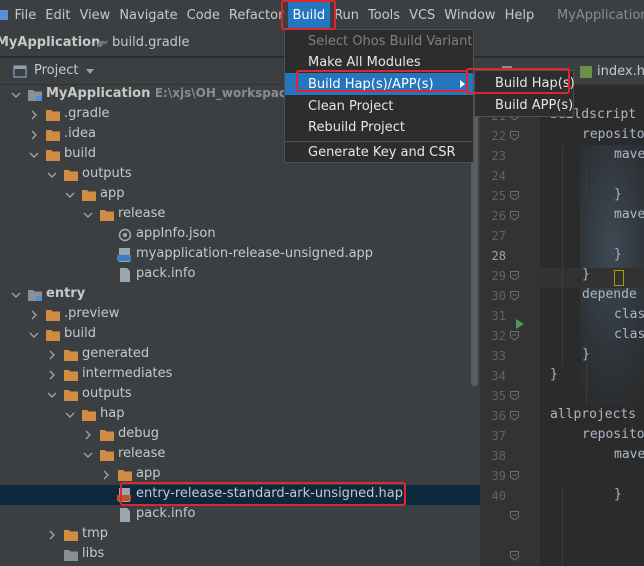  Describe the element at coordinates (148, 15) in the screenshot. I see `menu-navigate: Navigate` at that location.